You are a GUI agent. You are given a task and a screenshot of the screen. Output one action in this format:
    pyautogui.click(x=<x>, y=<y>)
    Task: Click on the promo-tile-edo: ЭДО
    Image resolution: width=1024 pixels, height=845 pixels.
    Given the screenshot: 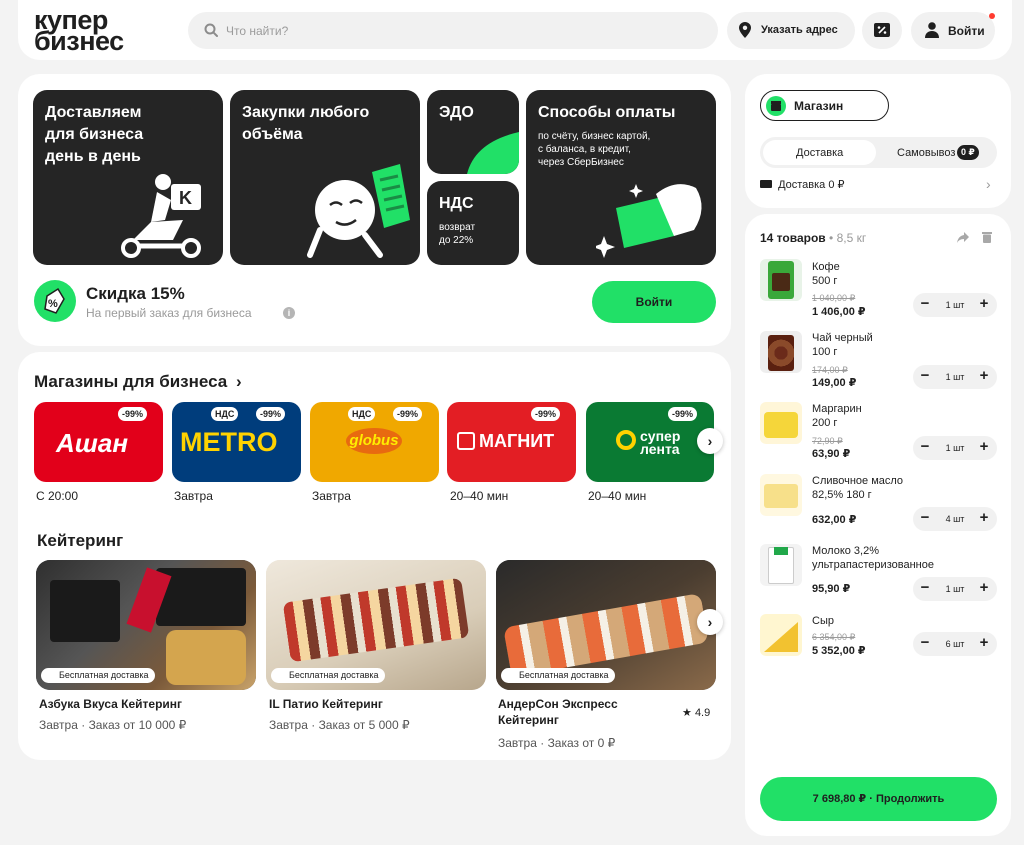 What is the action you would take?
    pyautogui.click(x=473, y=132)
    